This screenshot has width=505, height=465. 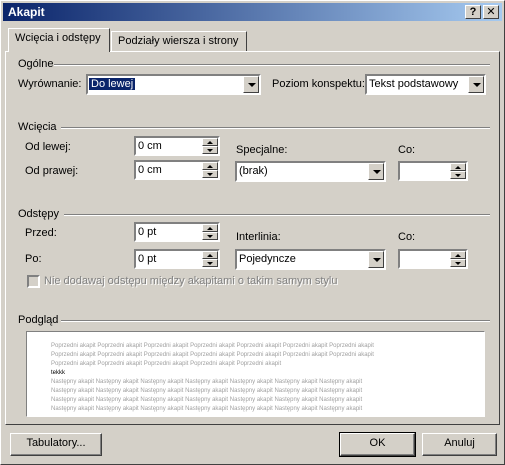 I want to click on tab-indents-spacing: Wcięcia i odstępy, so click(x=59, y=40).